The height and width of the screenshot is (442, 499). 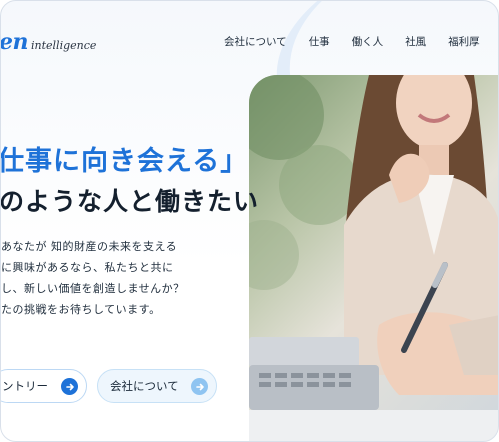 What do you see at coordinates (64, 45) in the screenshot?
I see `logo-subtitle: intelligence` at bounding box center [64, 45].